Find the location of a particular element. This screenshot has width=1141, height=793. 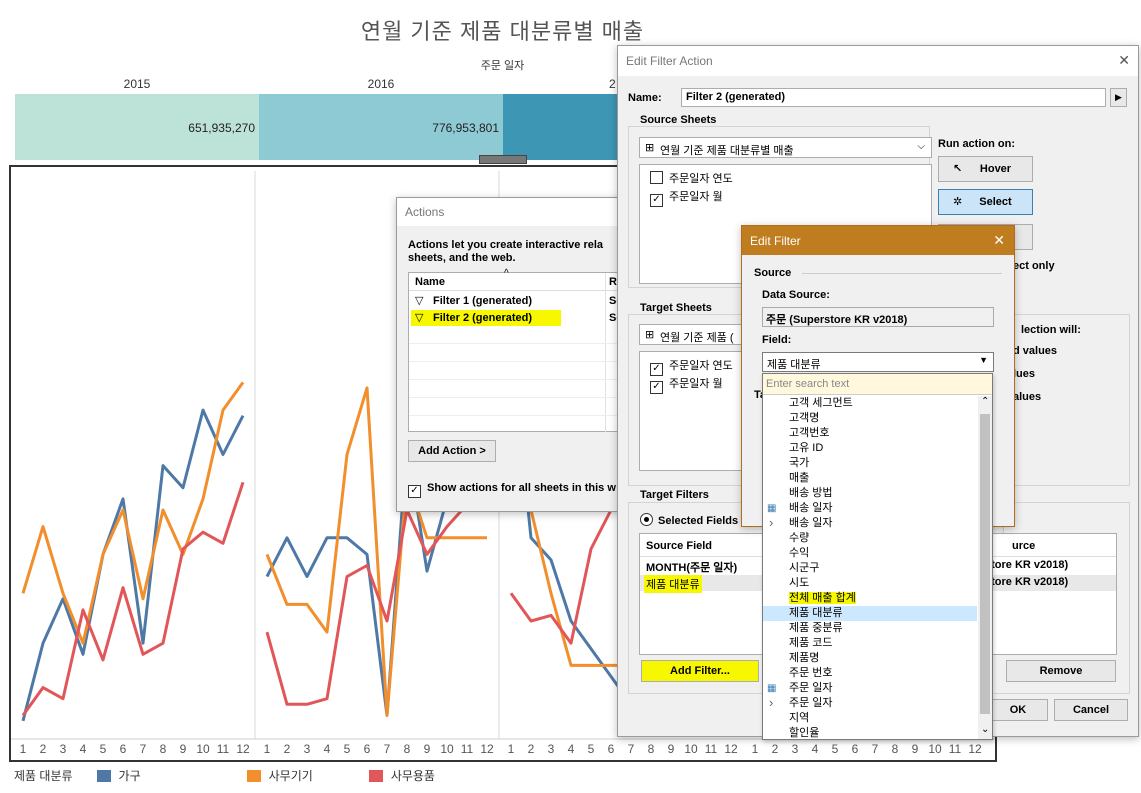

sales-band-2015: 651,935,270 is located at coordinates (137, 127).